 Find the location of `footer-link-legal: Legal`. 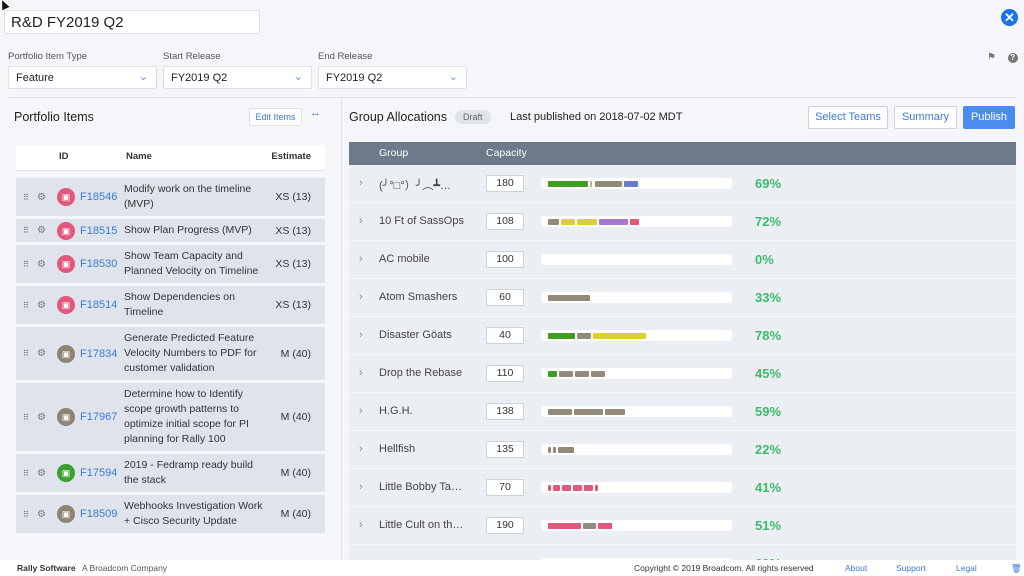

footer-link-legal: Legal is located at coordinates (966, 568).